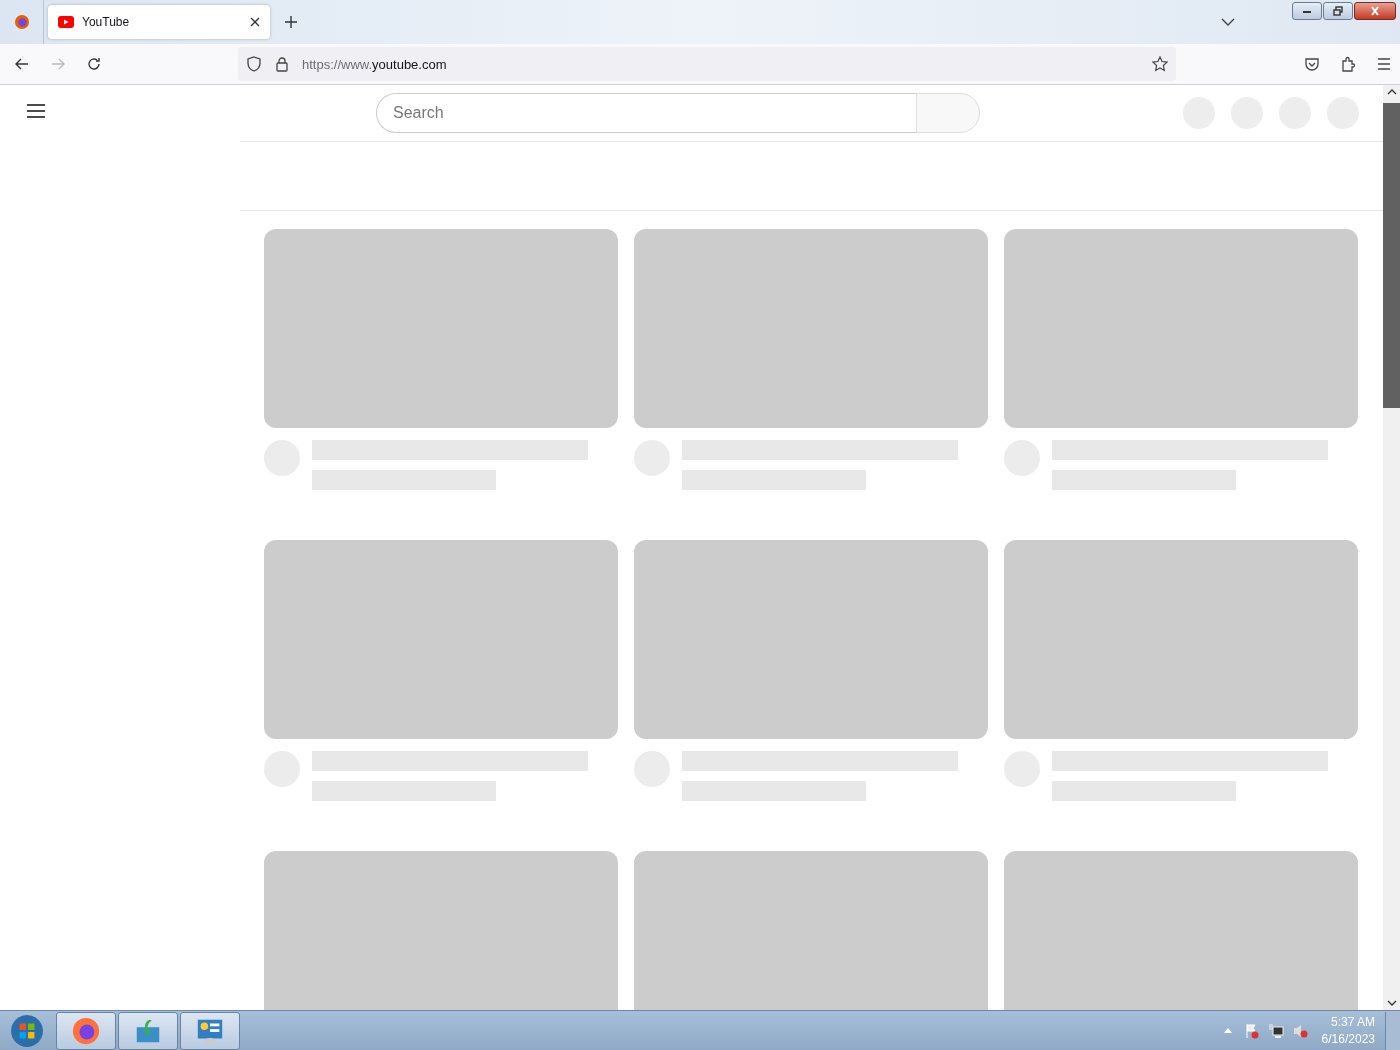 Image resolution: width=1400 pixels, height=1050 pixels. Describe the element at coordinates (27, 1030) in the screenshot. I see `windows-logo-icon` at that location.